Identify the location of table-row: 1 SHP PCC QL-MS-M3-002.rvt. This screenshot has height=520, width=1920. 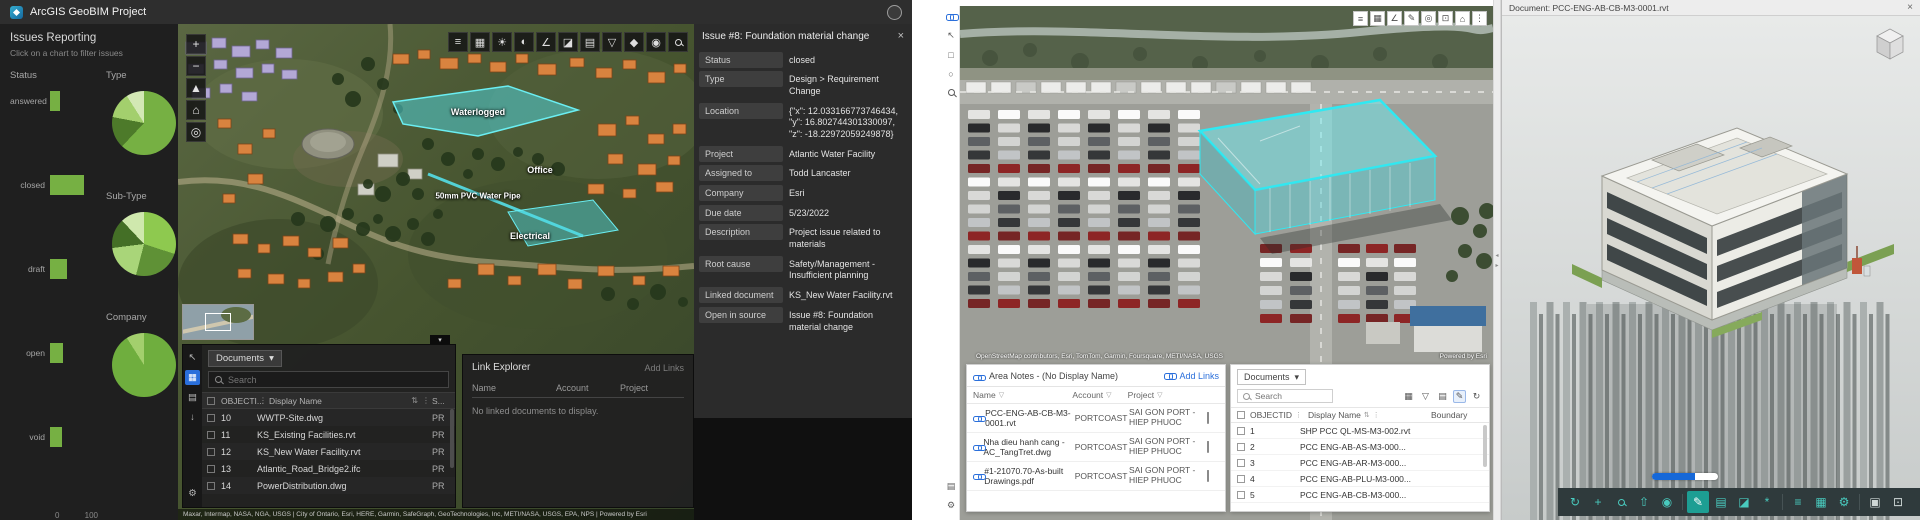
(1360, 431).